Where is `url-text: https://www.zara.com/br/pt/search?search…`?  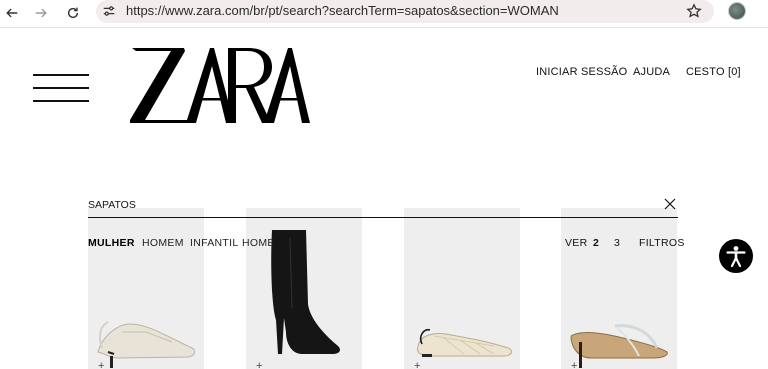
url-text: https://www.zara.com/br/pt/search?search… is located at coordinates (342, 10).